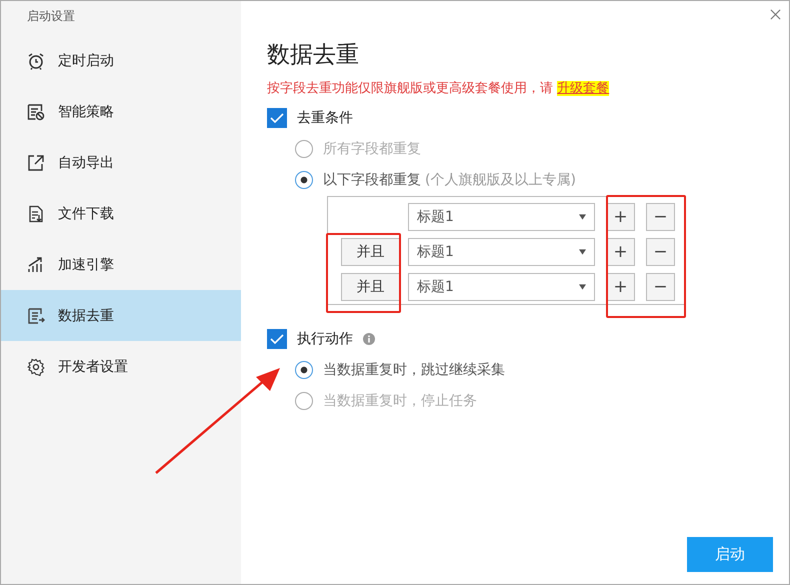 Image resolution: width=790 pixels, height=585 pixels. Describe the element at coordinates (121, 60) in the screenshot. I see `sidebar-item: 定时启动` at that location.